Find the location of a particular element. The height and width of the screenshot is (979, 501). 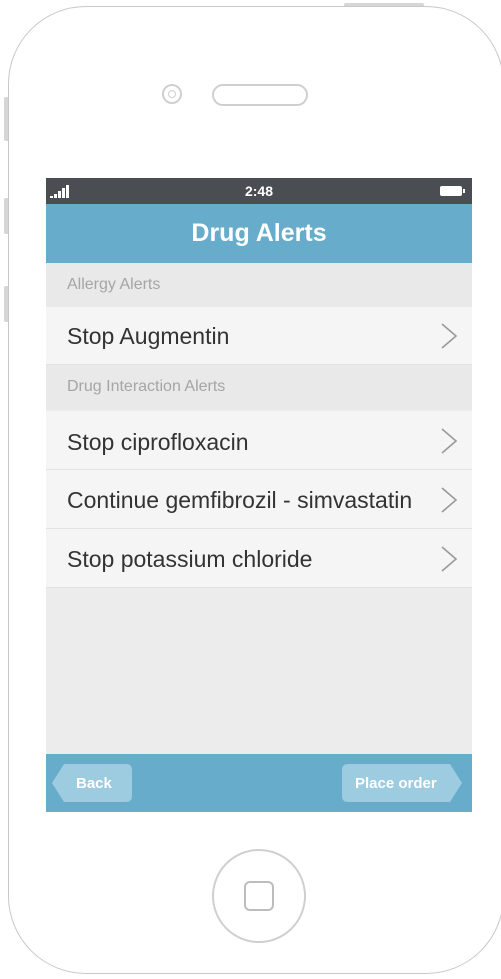

list-item-label: Stop ciprofloxacin is located at coordinates (158, 442).